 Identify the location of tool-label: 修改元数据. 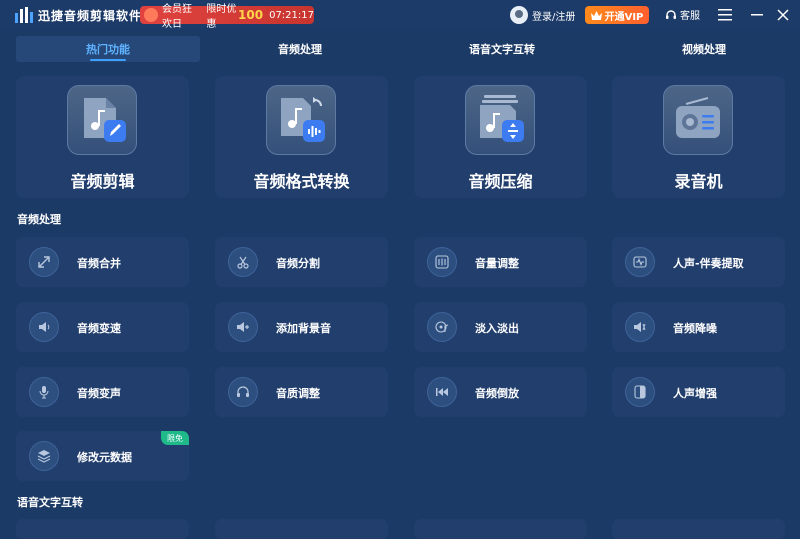
(104, 457).